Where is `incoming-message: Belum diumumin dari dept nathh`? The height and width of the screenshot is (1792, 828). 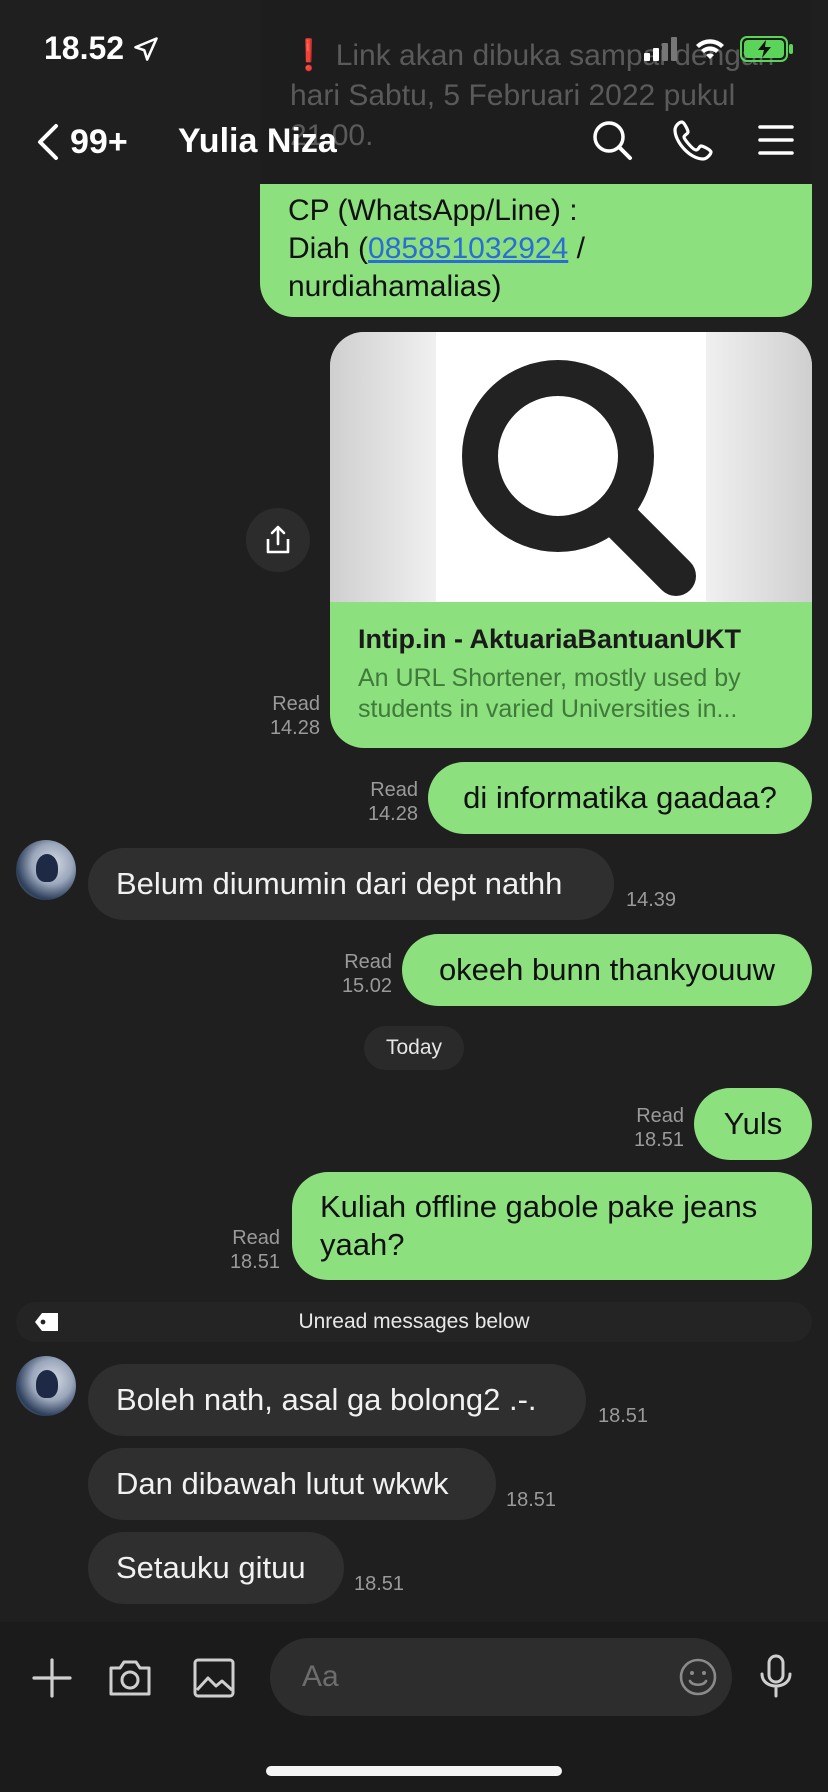 incoming-message: Belum diumumin dari dept nathh is located at coordinates (351, 884).